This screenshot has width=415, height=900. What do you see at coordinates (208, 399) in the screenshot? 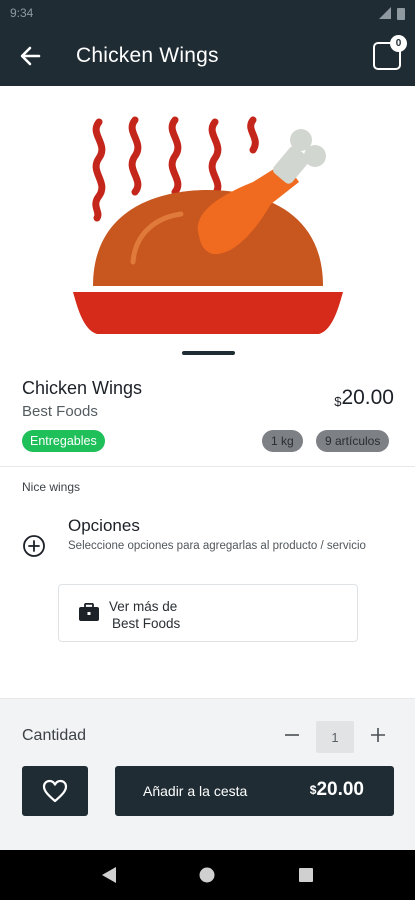
I see `product-info: Chicken Wings Best Foods $20.00` at bounding box center [208, 399].